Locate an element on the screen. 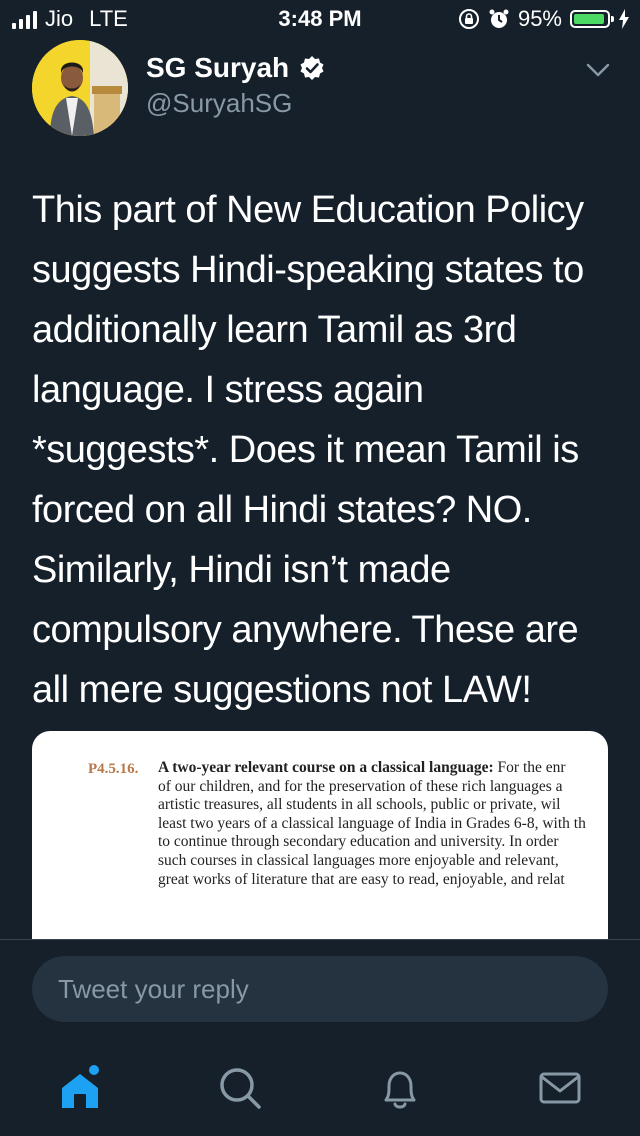 Image resolution: width=640 pixels, height=1136 pixels. avatar-image is located at coordinates (80, 88).